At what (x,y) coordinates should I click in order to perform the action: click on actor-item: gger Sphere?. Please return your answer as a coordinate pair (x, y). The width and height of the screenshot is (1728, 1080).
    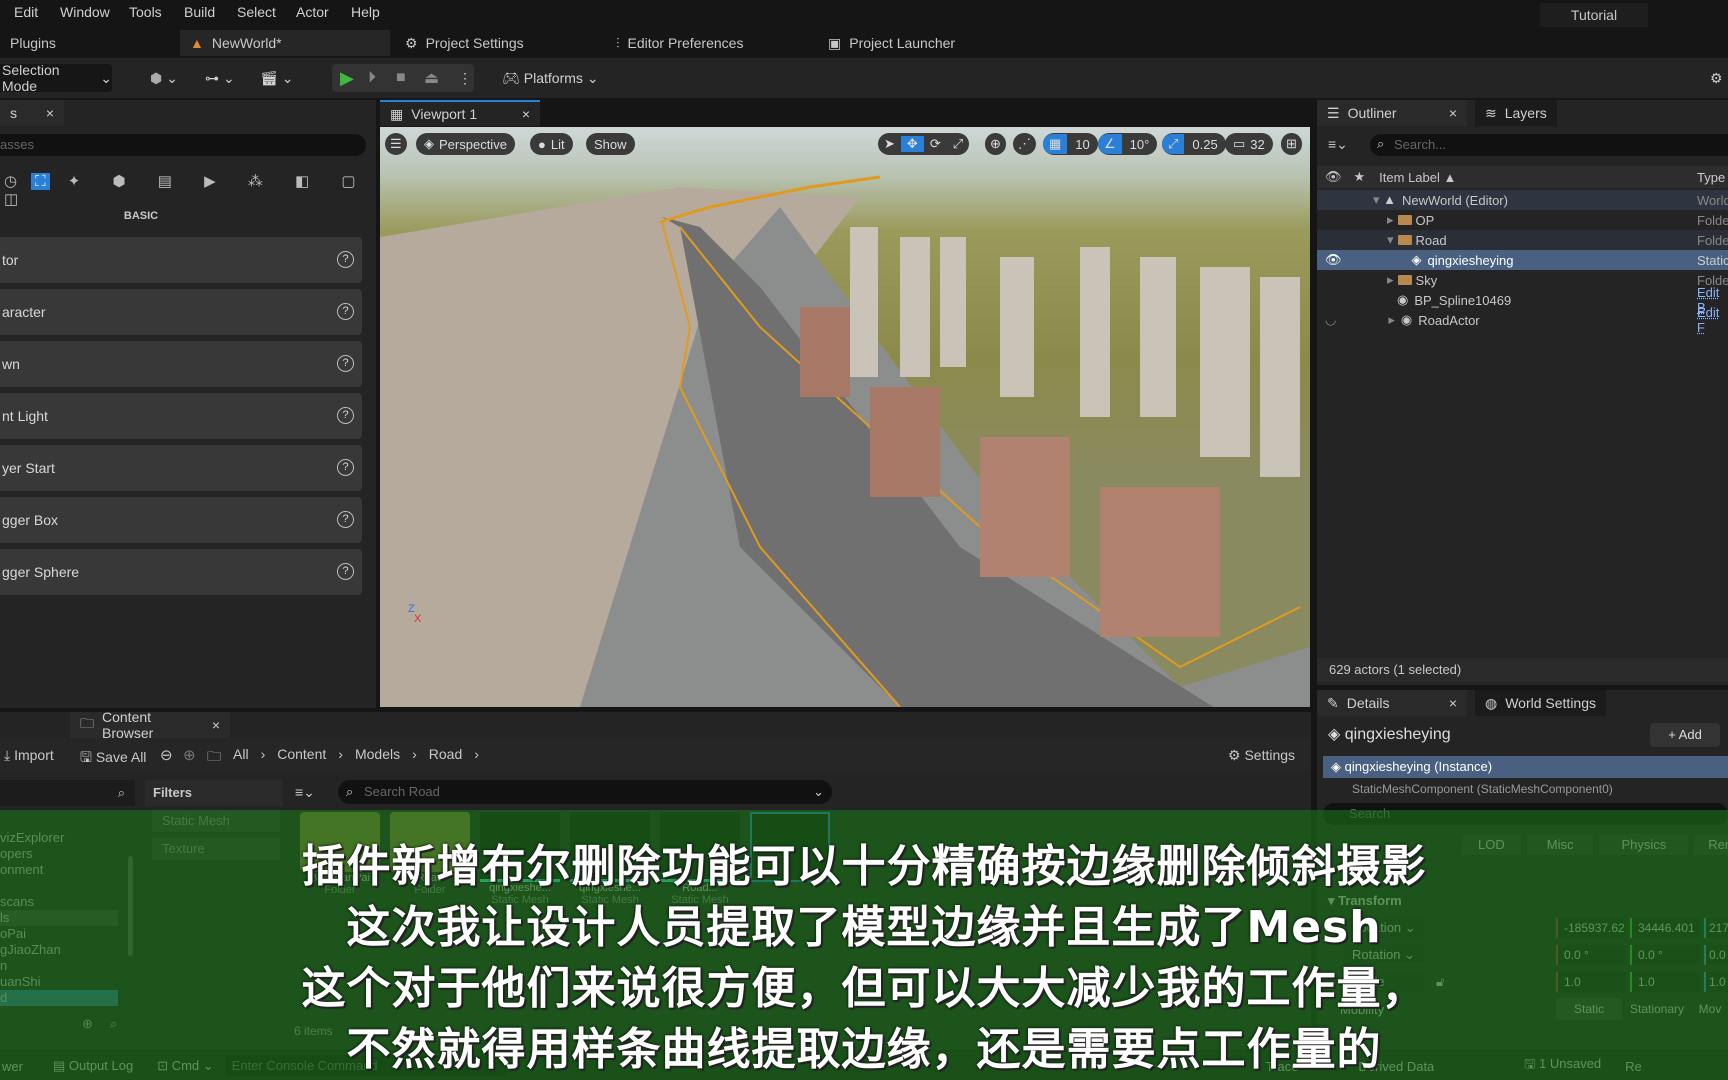
    Looking at the image, I should click on (181, 572).